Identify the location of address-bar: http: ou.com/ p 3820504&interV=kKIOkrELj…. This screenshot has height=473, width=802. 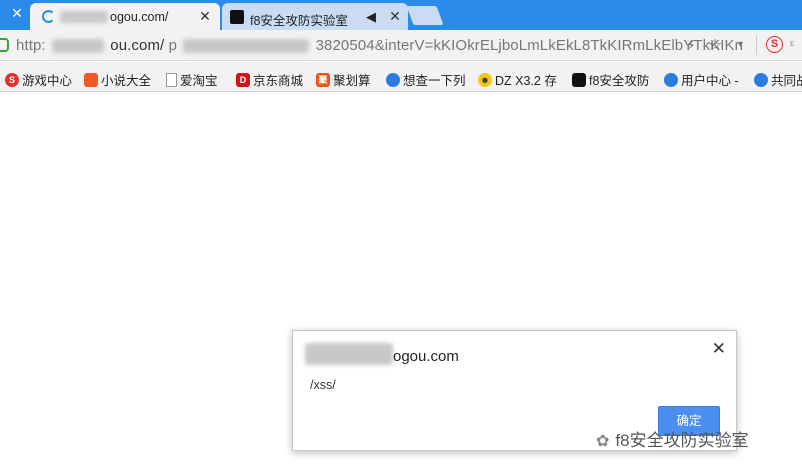
(401, 45).